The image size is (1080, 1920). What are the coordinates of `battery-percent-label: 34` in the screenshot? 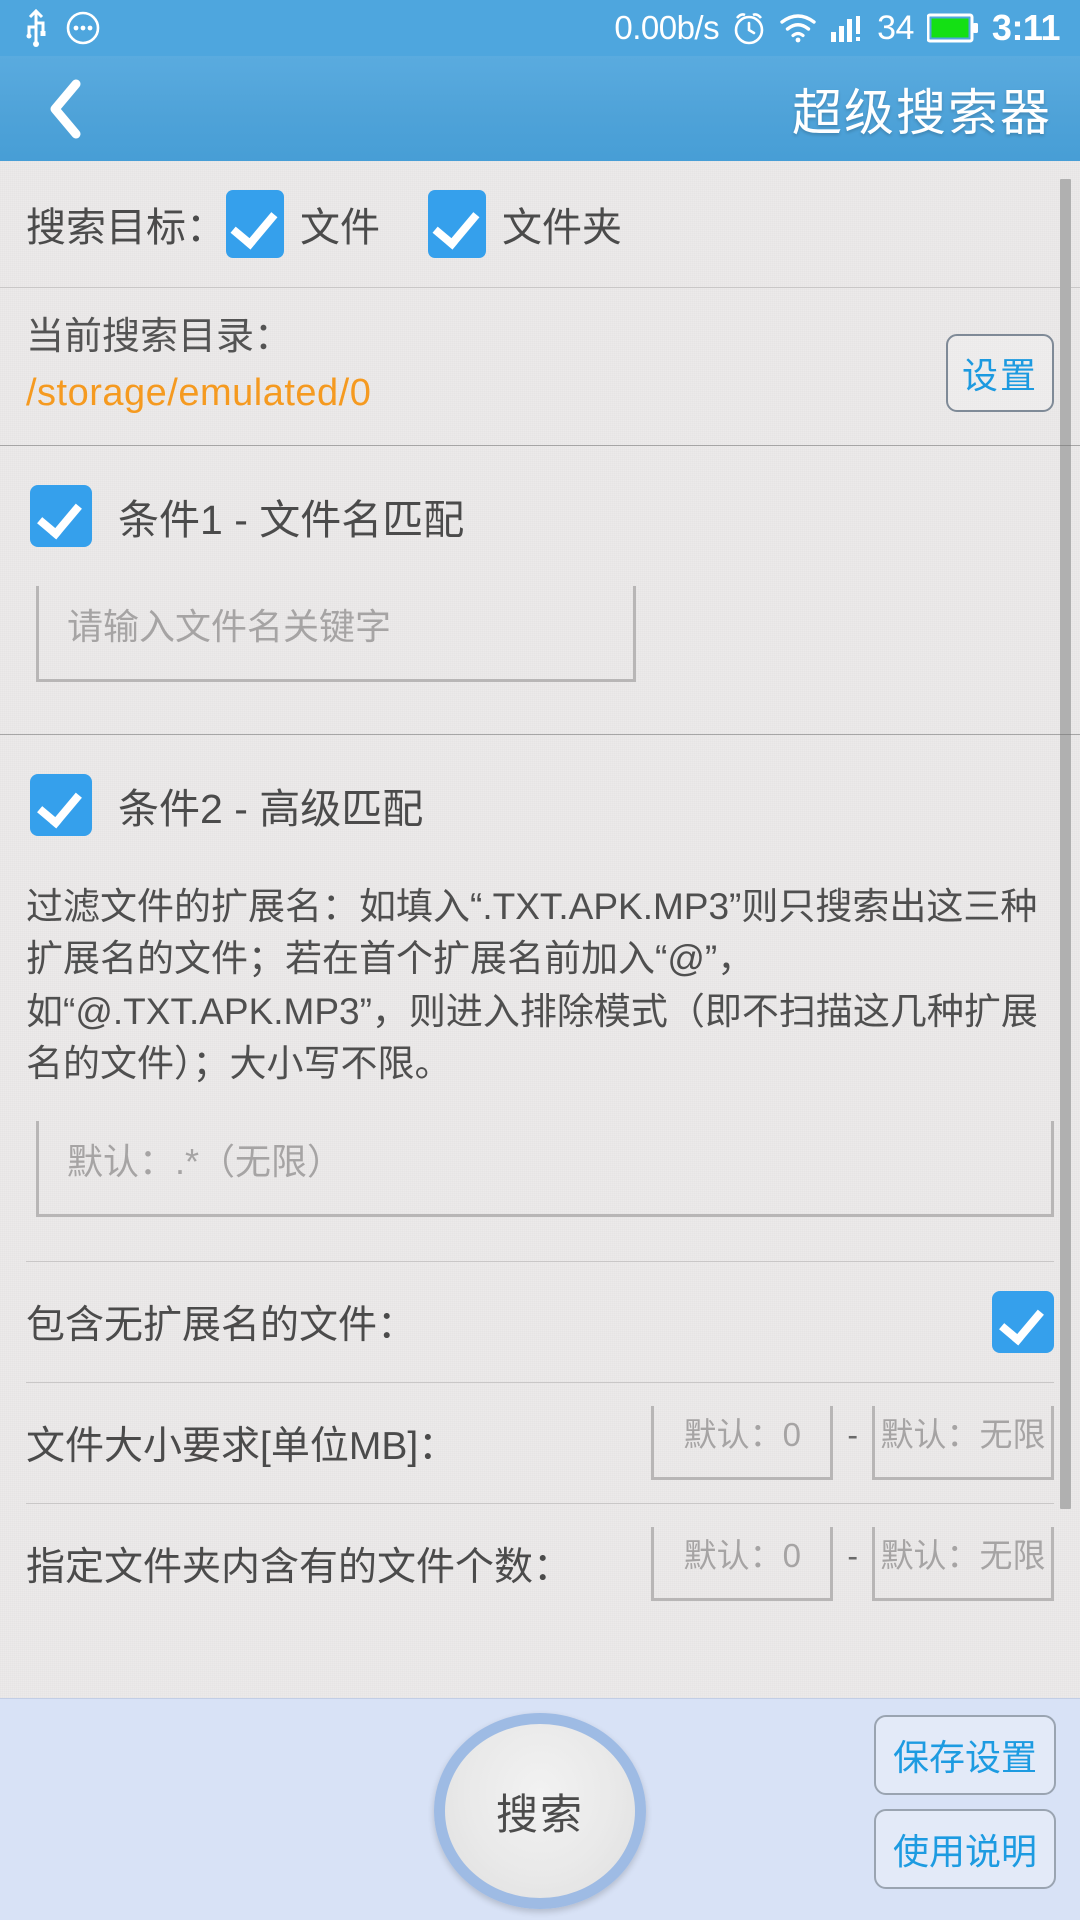 It's located at (895, 27).